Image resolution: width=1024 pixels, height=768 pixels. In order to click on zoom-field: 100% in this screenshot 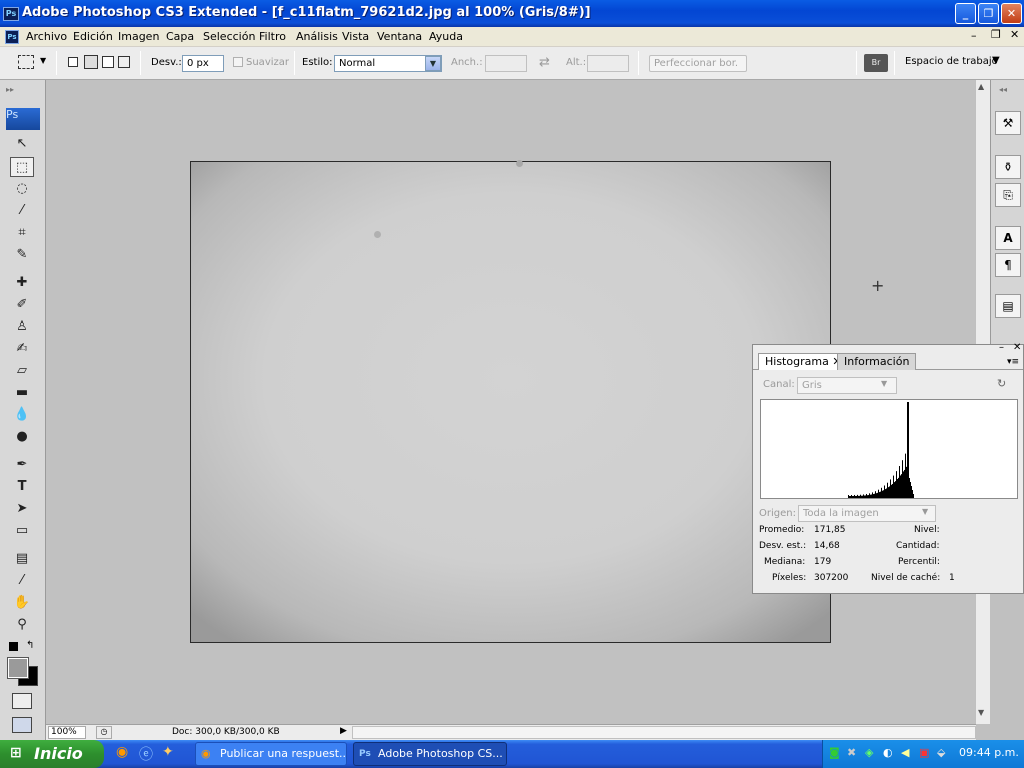, I will do `click(67, 732)`.